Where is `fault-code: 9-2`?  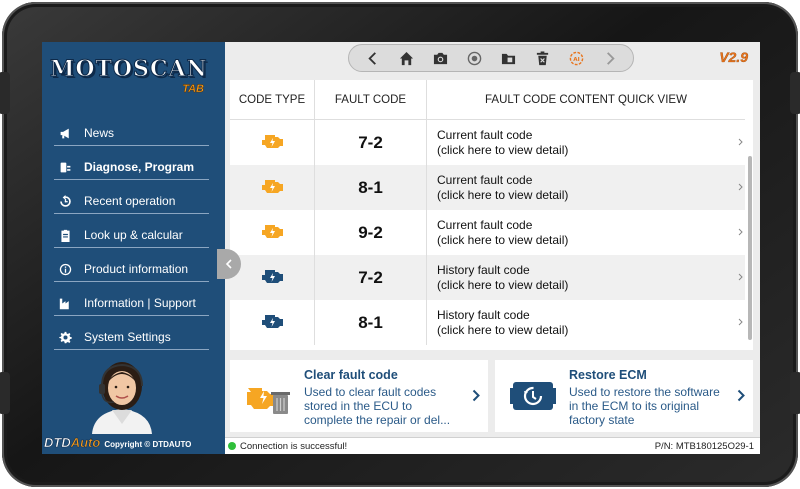 fault-code: 9-2 is located at coordinates (370, 232).